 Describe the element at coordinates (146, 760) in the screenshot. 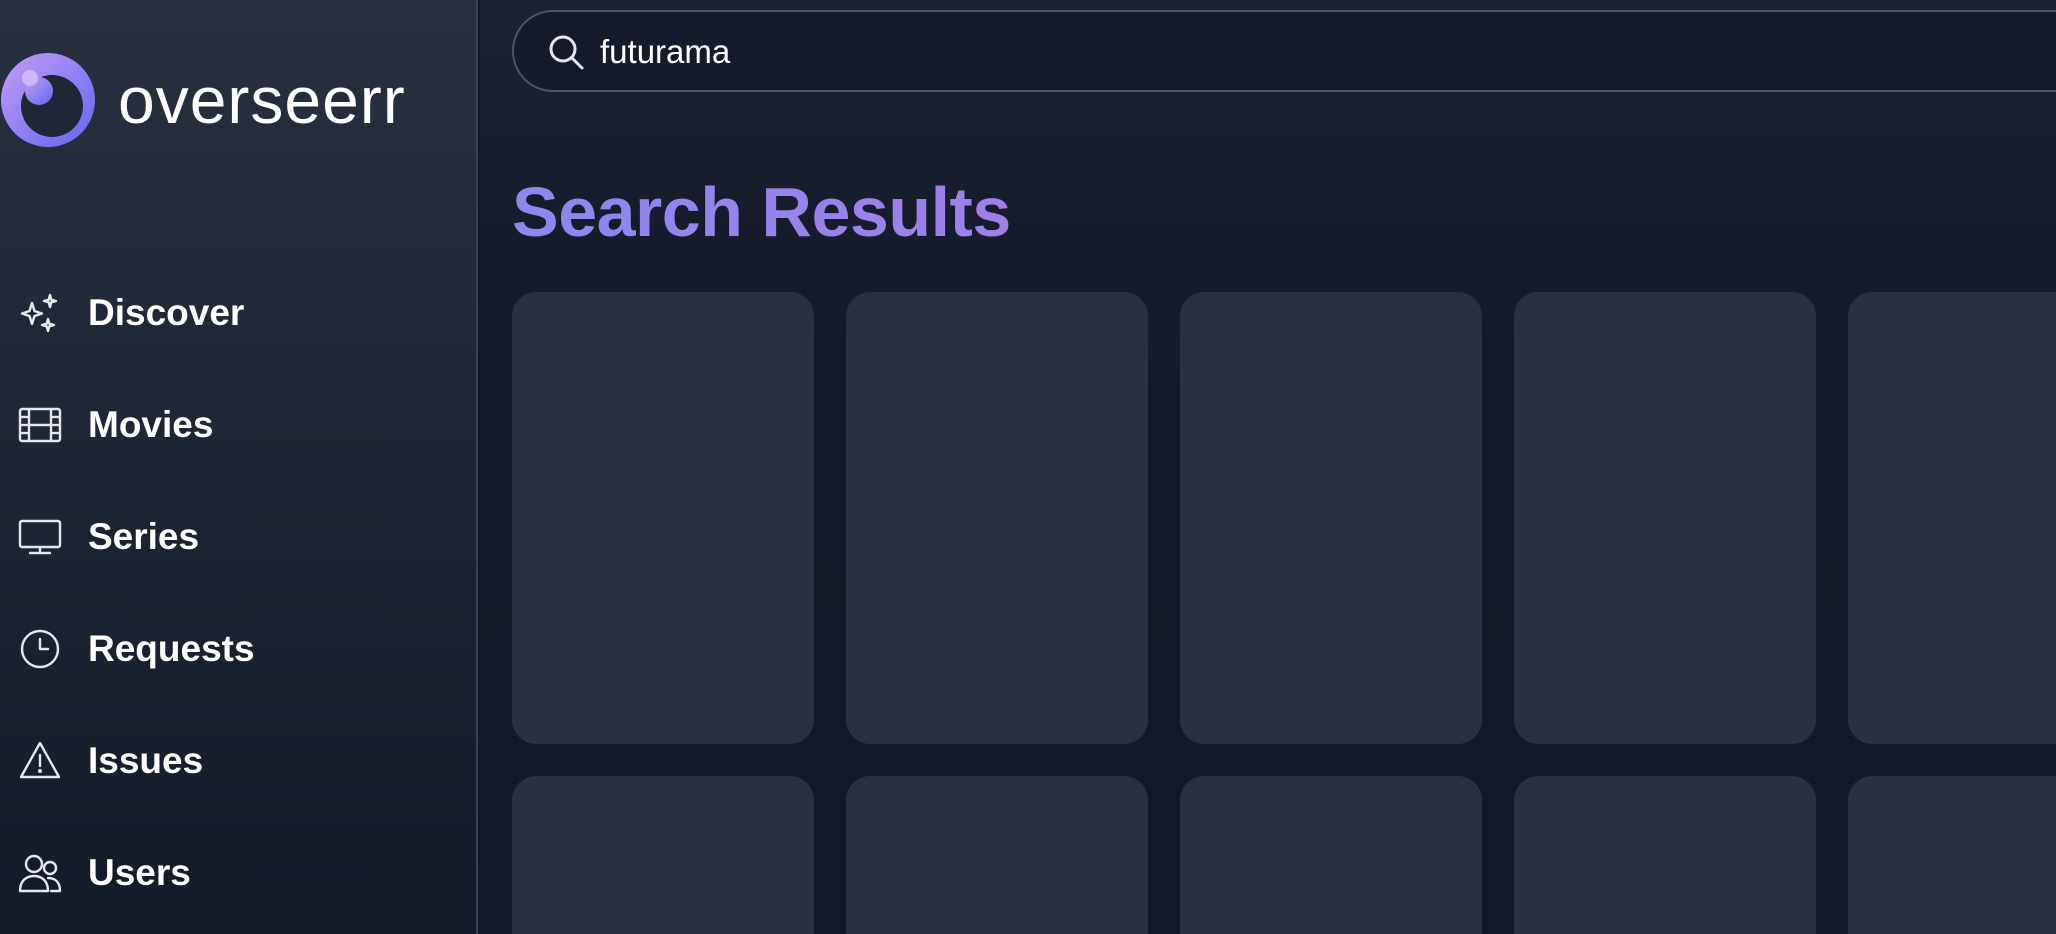

I see `sidebar-item-label: Issues` at that location.